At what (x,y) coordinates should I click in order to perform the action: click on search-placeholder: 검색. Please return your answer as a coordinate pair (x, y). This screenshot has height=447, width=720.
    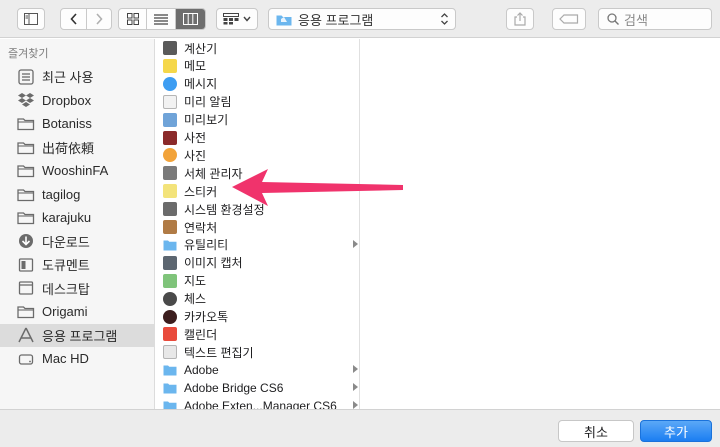
    Looking at the image, I should click on (636, 20).